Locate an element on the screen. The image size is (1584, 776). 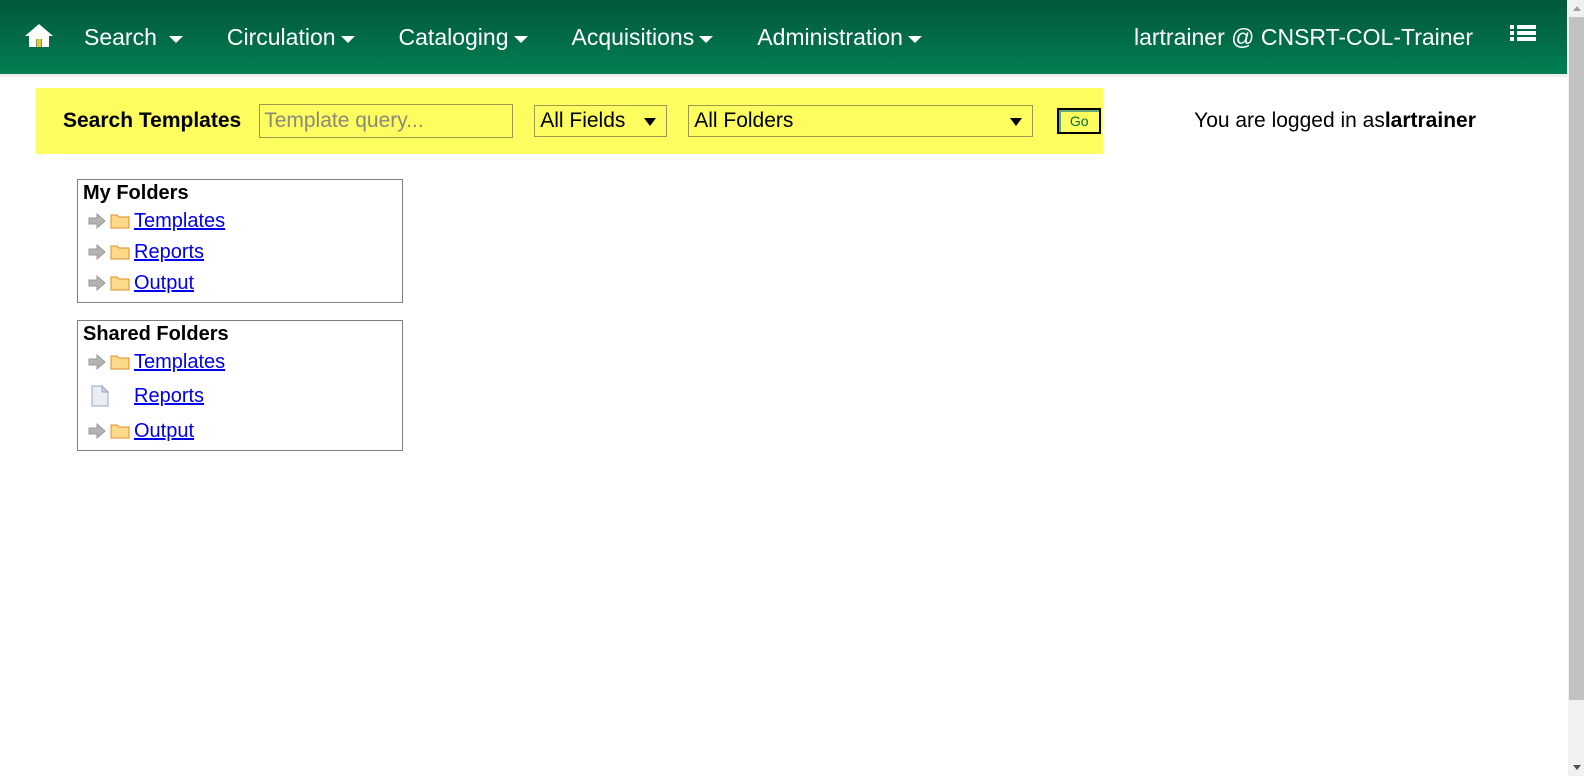
search-folder-select: All Folders is located at coordinates (861, 121).